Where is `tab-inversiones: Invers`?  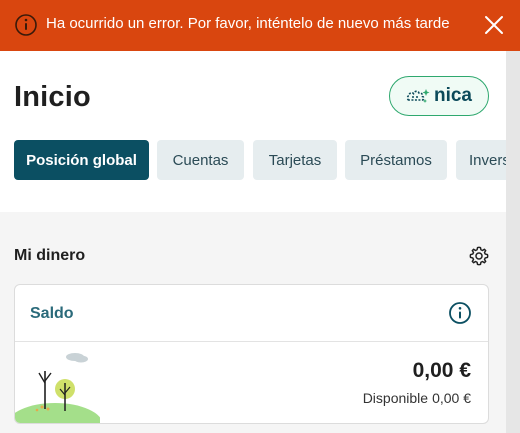 tab-inversiones: Invers is located at coordinates (481, 160).